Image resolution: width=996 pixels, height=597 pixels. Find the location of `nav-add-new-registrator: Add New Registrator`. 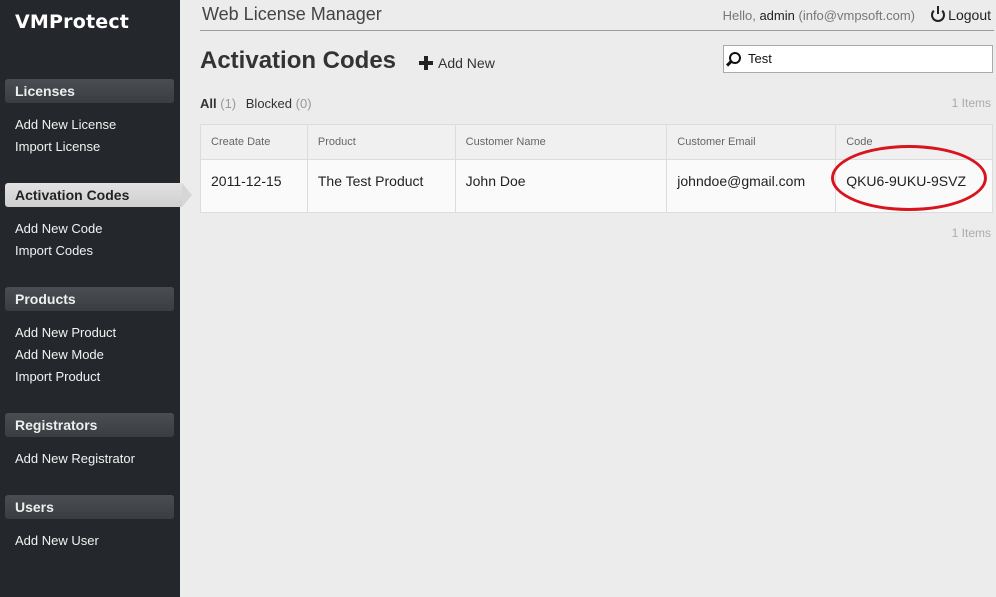

nav-add-new-registrator: Add New Registrator is located at coordinates (75, 458).